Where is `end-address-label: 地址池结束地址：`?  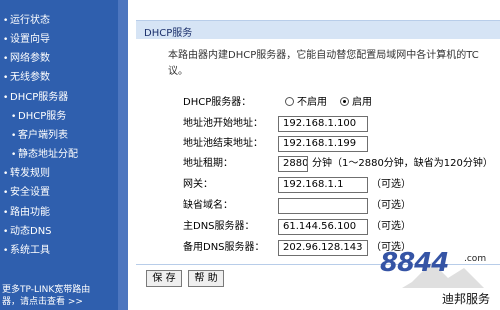 end-address-label: 地址池结束地址： is located at coordinates (223, 143).